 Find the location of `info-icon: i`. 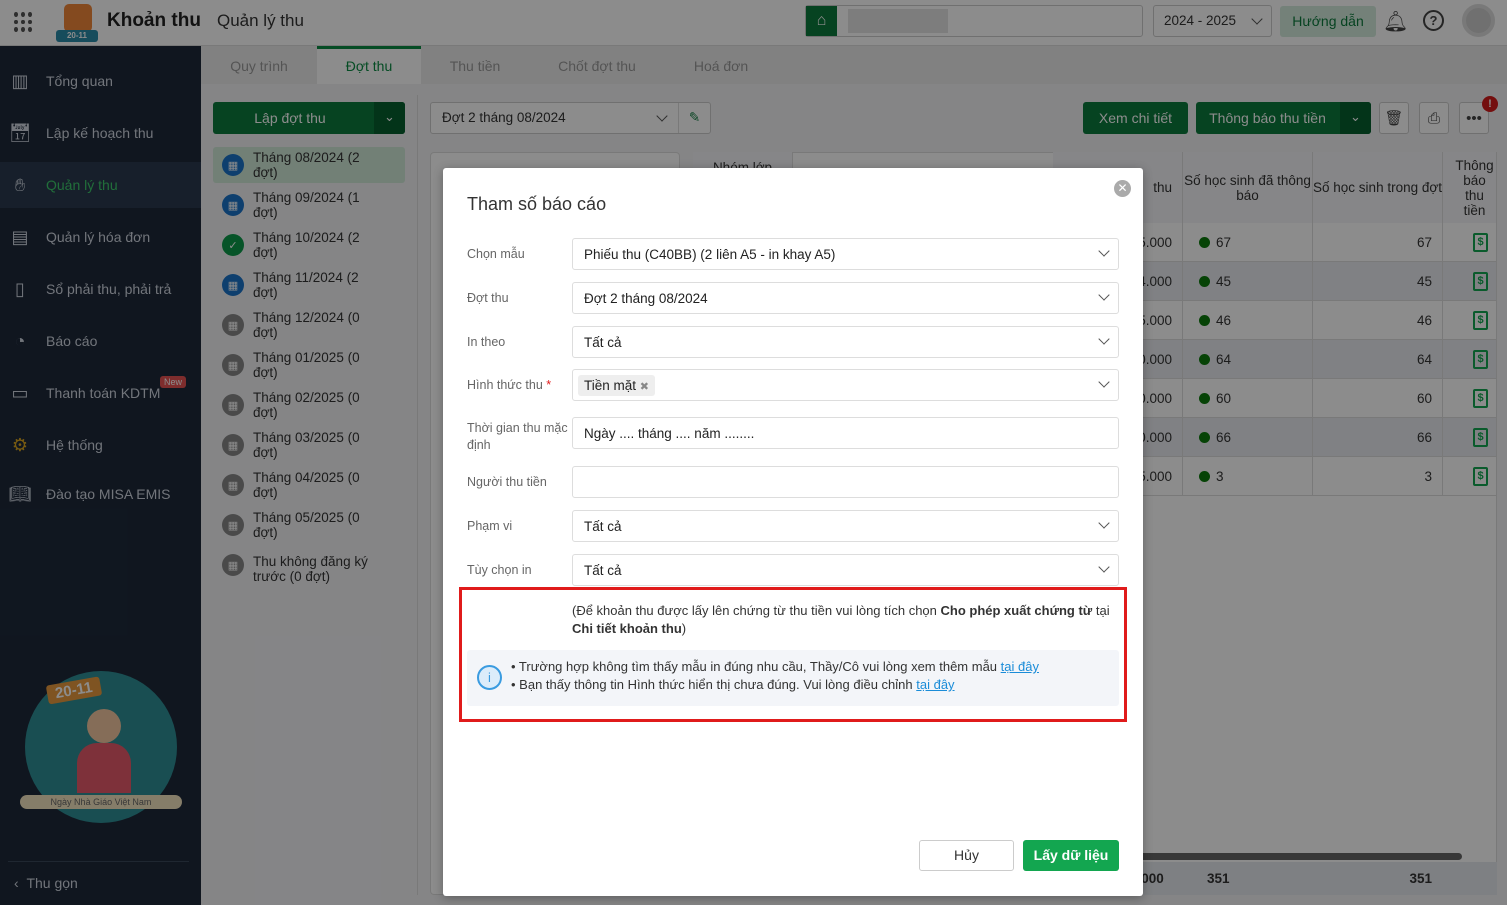

info-icon: i is located at coordinates (489, 677).